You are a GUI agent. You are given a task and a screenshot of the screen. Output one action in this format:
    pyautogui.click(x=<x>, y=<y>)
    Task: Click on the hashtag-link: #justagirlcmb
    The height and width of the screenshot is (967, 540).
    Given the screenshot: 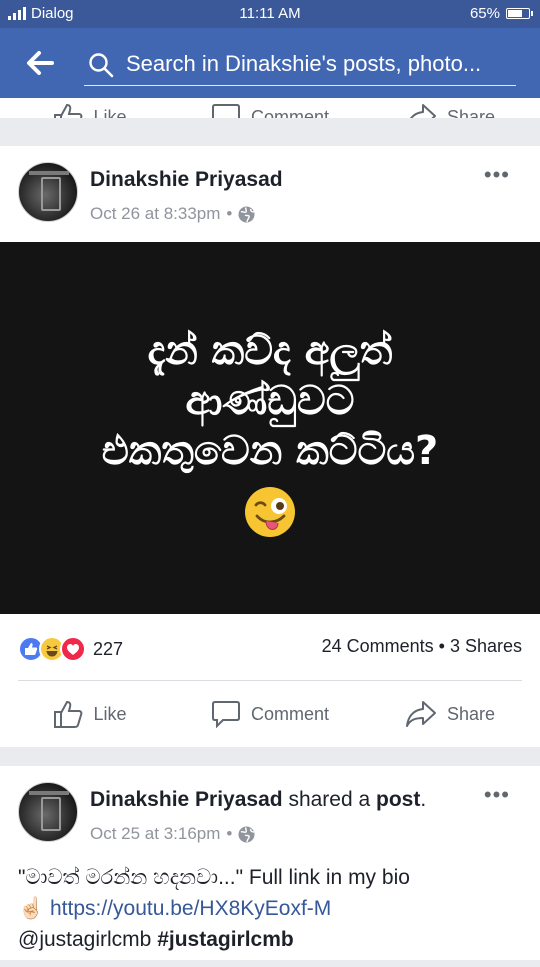 What is the action you would take?
    pyautogui.click(x=225, y=939)
    